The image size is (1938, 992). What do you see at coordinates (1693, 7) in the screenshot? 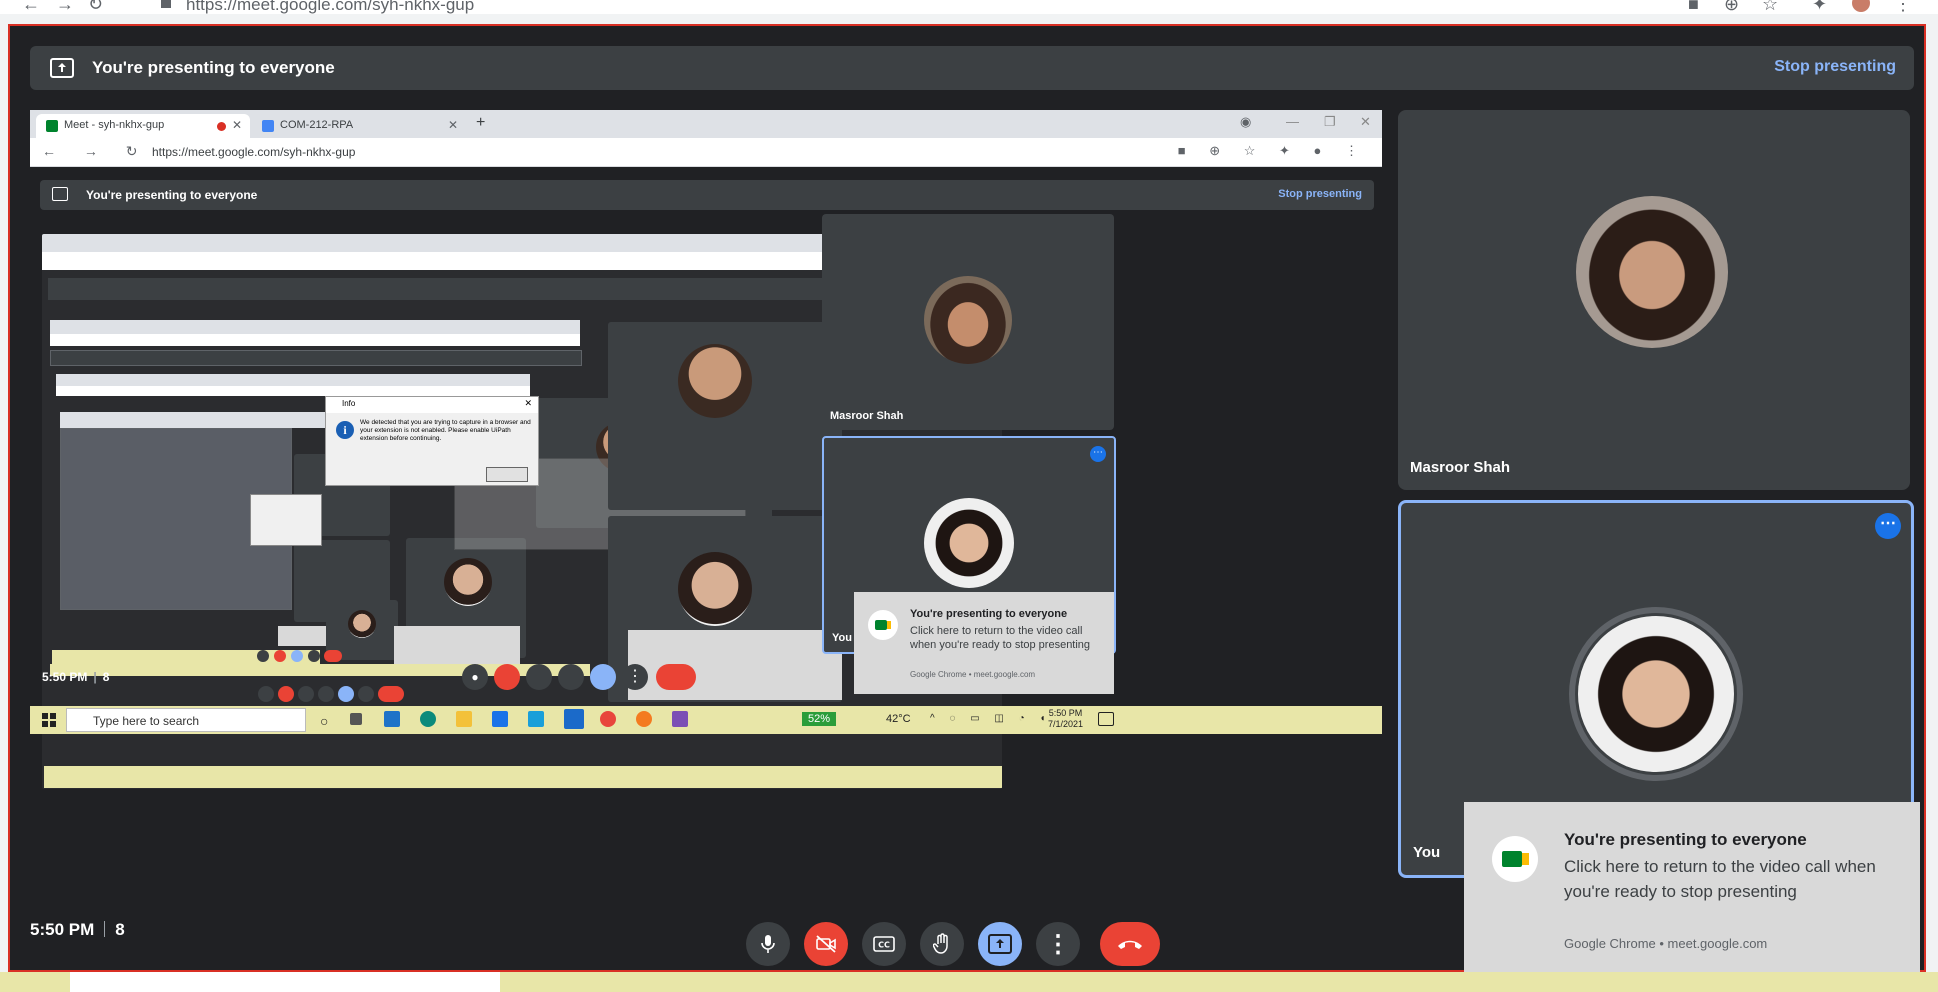
I see `camera-icon: ■` at bounding box center [1693, 7].